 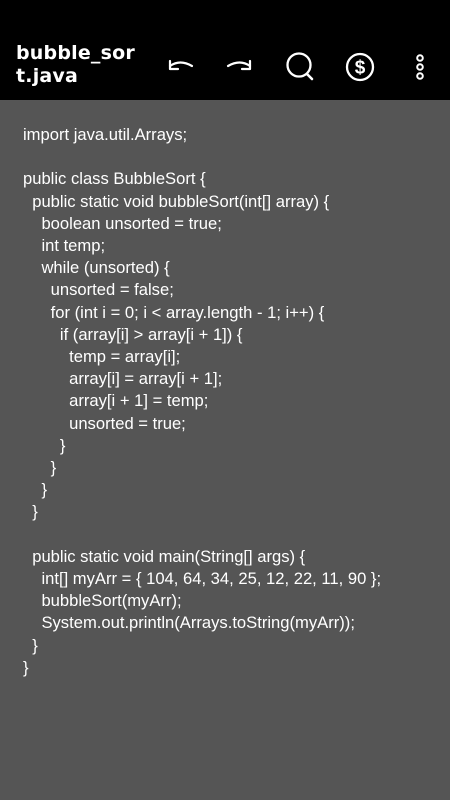 I want to click on undo-button, so click(x=180, y=67).